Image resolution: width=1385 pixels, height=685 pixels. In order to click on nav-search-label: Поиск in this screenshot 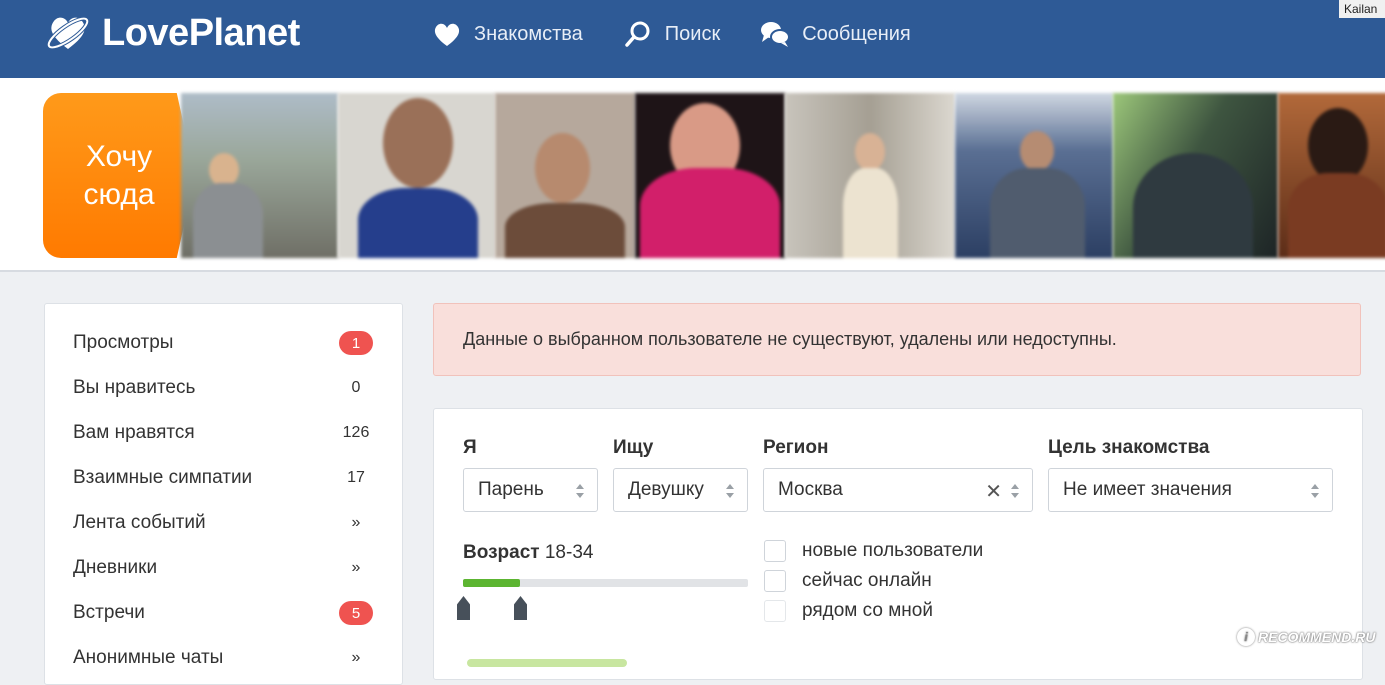, I will do `click(692, 33)`.